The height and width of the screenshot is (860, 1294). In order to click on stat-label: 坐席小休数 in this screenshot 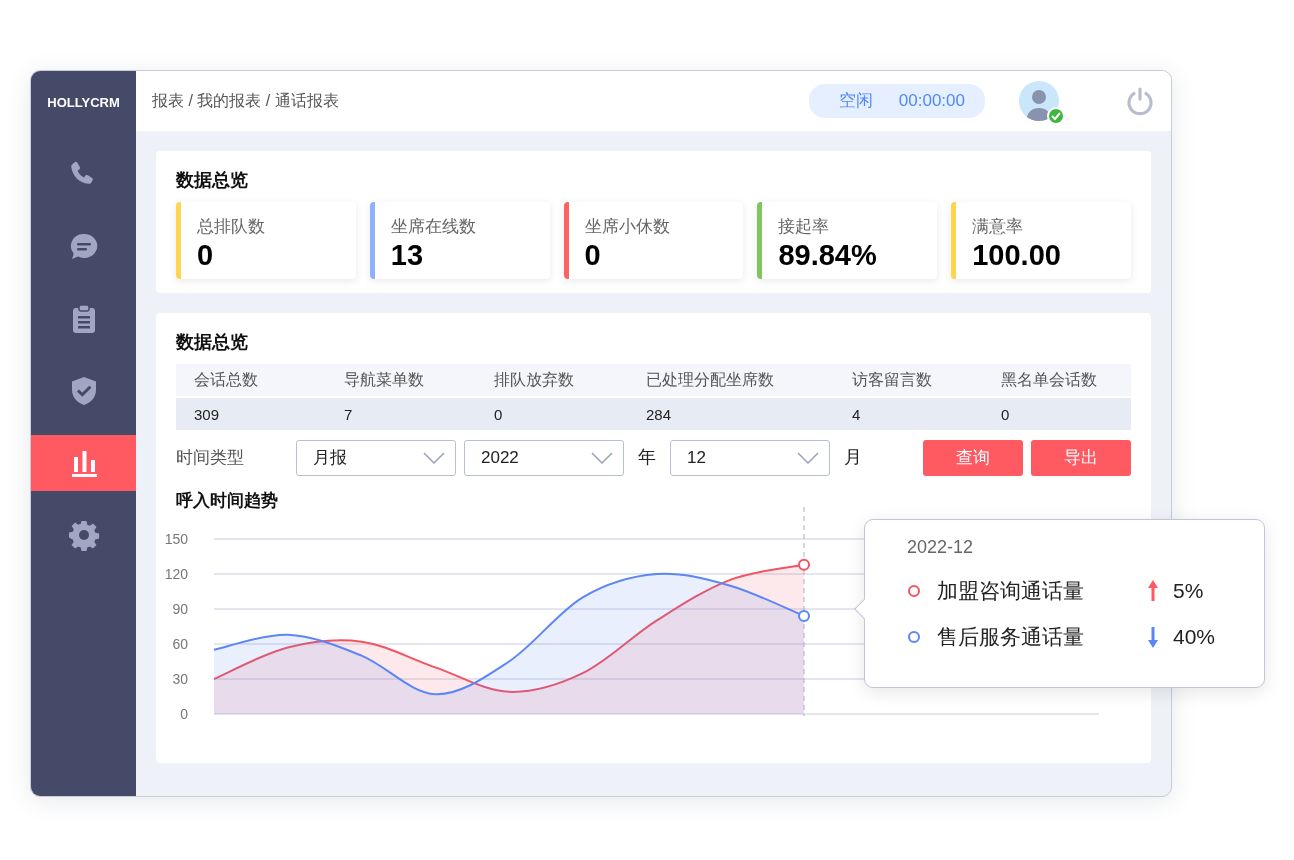, I will do `click(627, 227)`.